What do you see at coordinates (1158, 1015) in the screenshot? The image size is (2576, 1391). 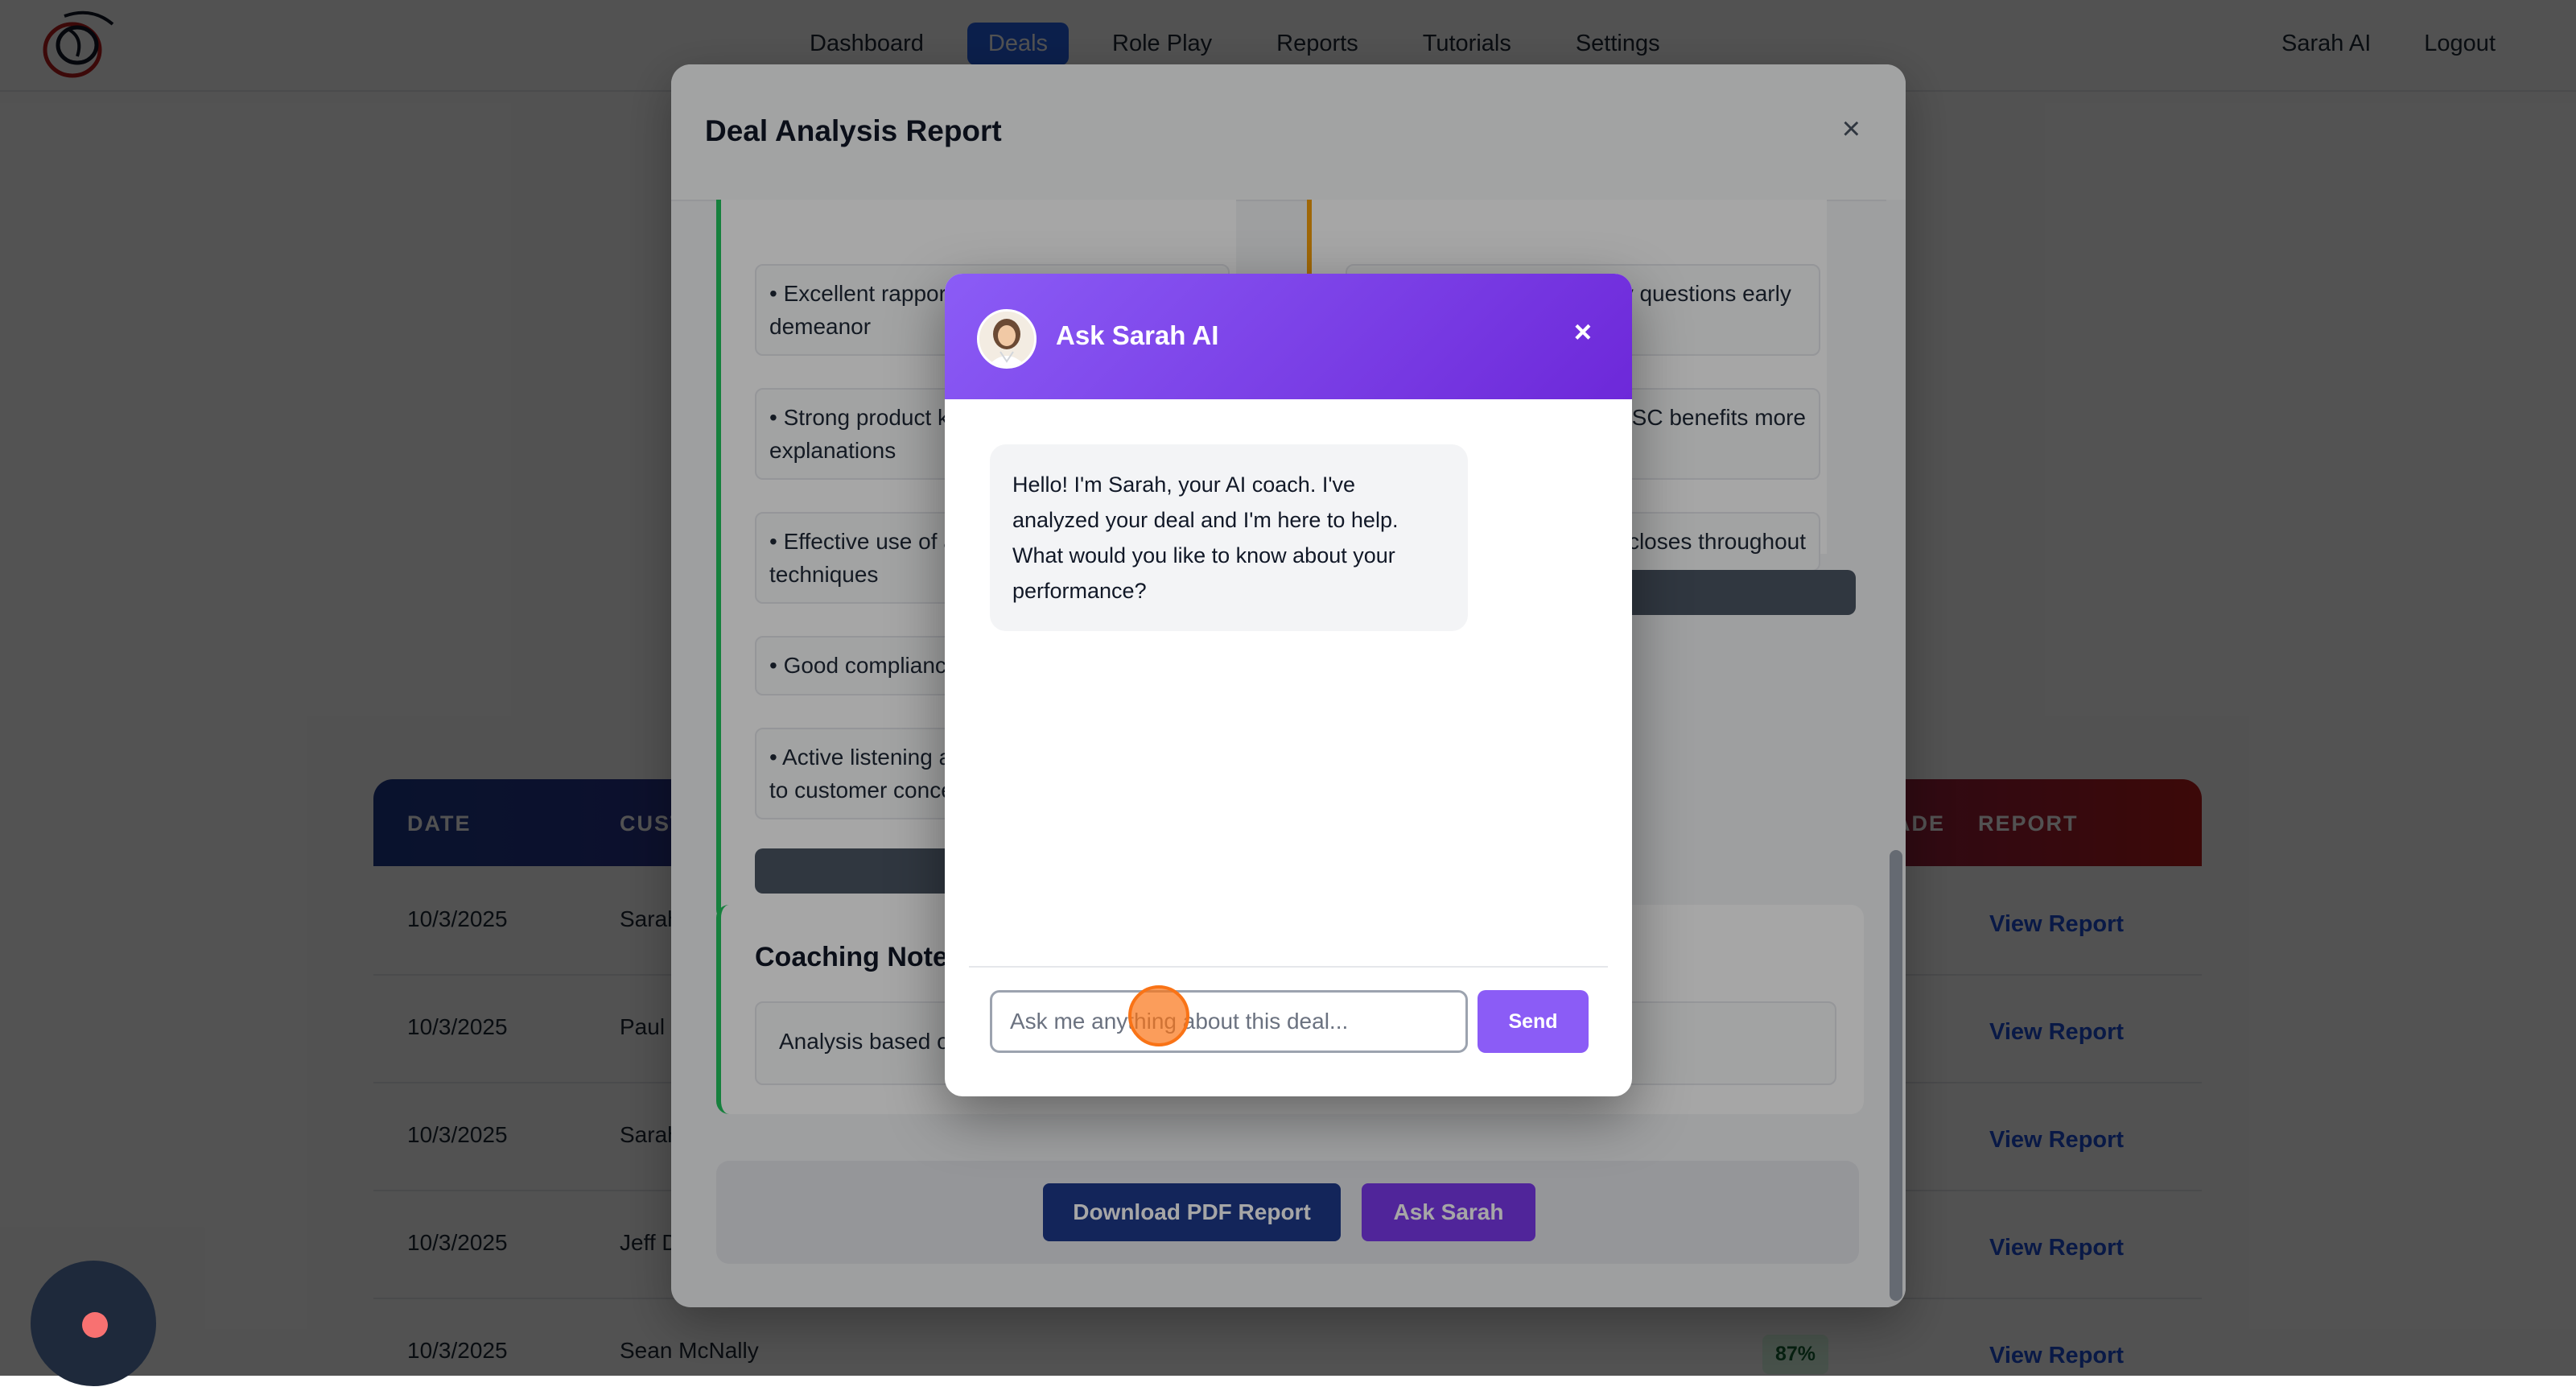 I see `click-indicator` at bounding box center [1158, 1015].